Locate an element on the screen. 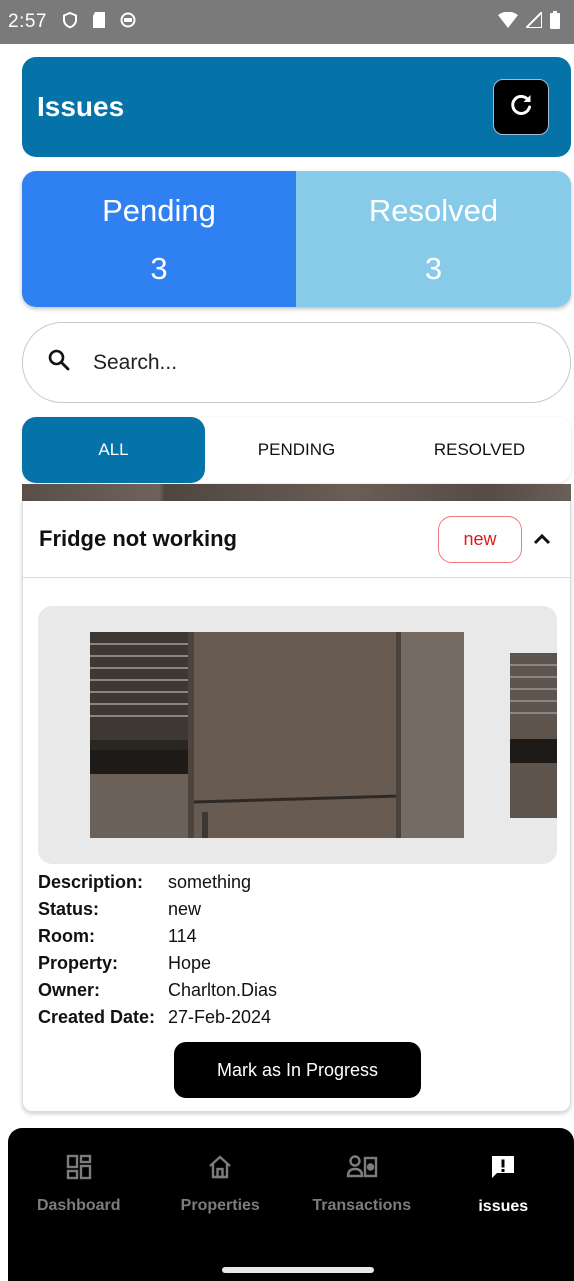 Image resolution: width=574 pixels, height=1281 pixels. battery-icon is located at coordinates (555, 22).